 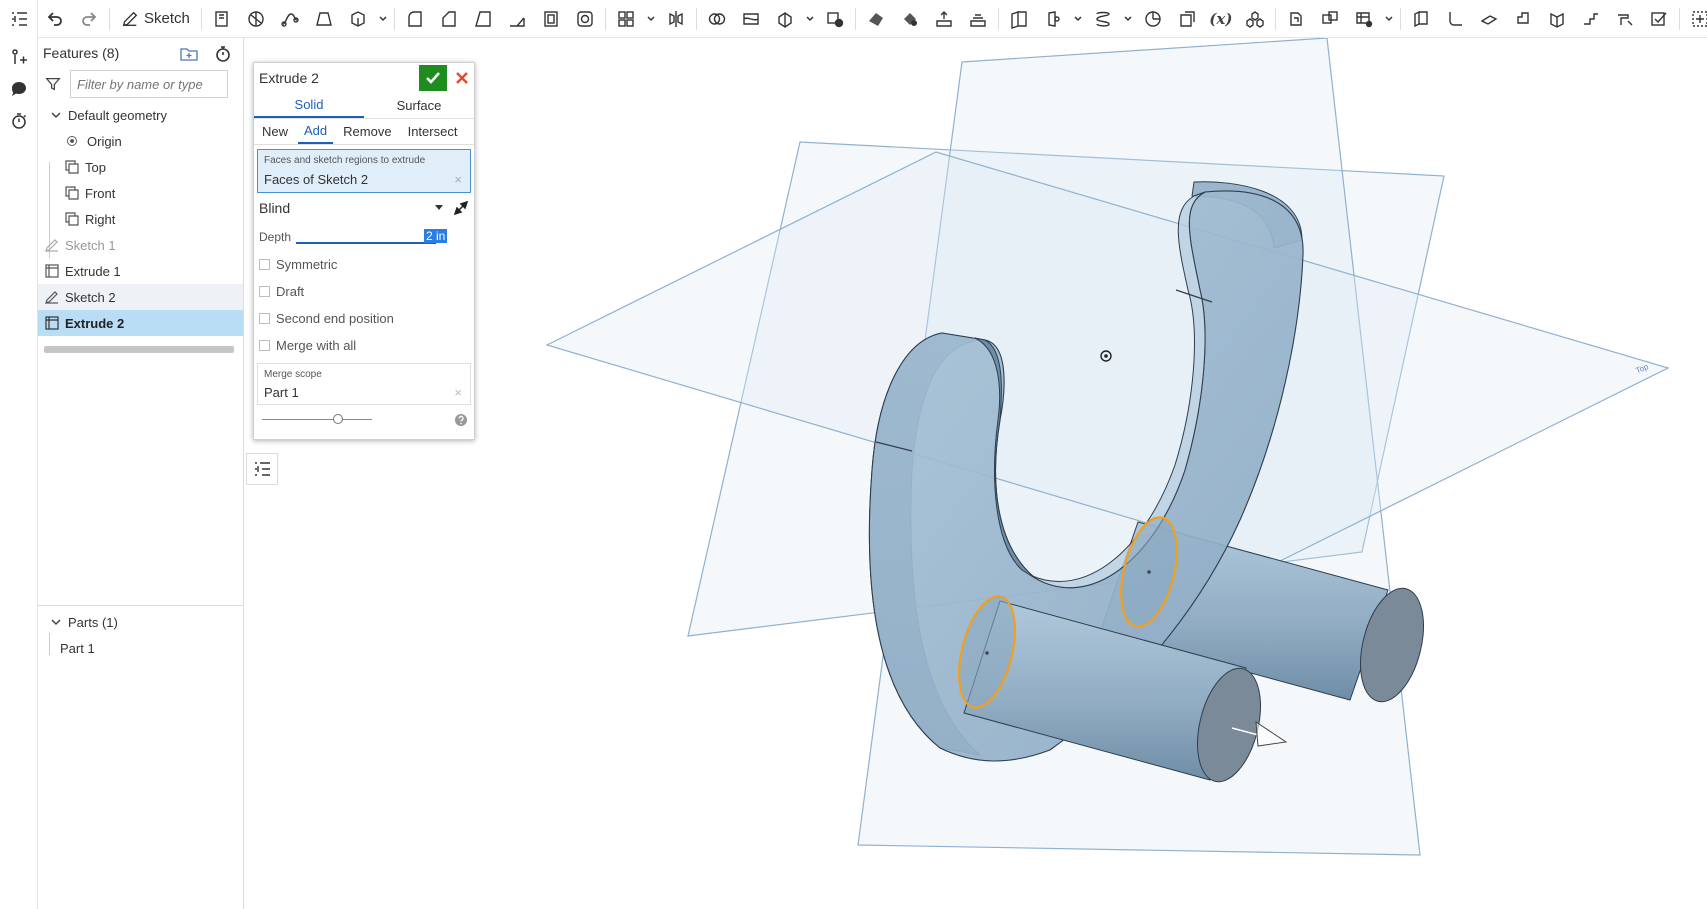 What do you see at coordinates (1695, 19) in the screenshot?
I see `add-custom-feature-icon` at bounding box center [1695, 19].